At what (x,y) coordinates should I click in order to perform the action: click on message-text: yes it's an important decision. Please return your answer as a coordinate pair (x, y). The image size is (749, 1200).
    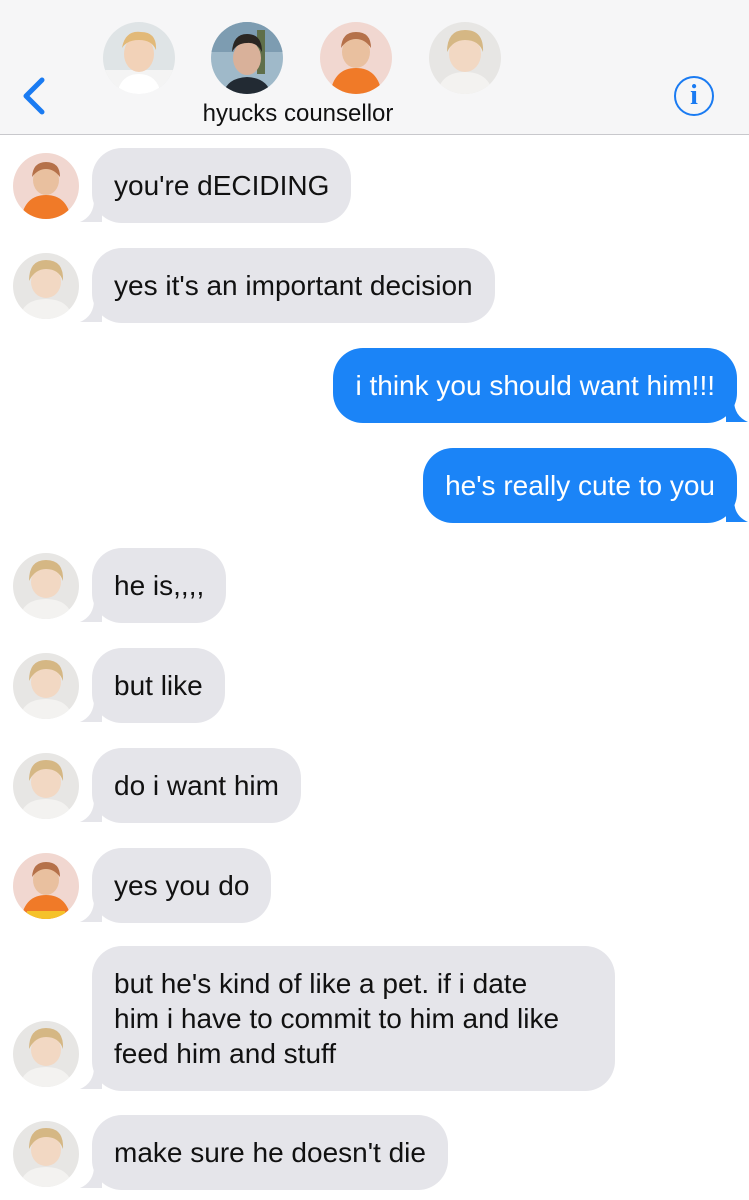
    Looking at the image, I should click on (293, 285).